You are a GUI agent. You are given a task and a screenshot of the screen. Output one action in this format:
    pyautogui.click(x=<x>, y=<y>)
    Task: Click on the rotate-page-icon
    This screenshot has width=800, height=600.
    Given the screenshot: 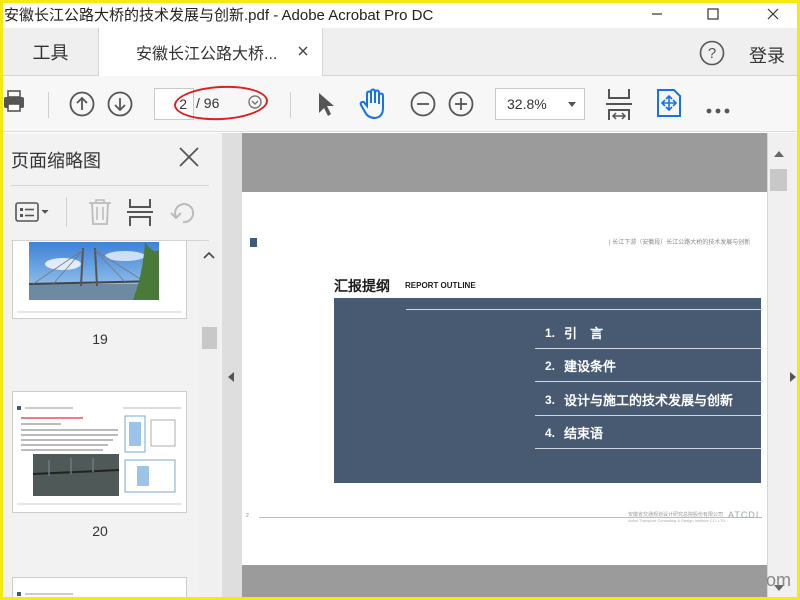 What is the action you would take?
    pyautogui.click(x=183, y=214)
    